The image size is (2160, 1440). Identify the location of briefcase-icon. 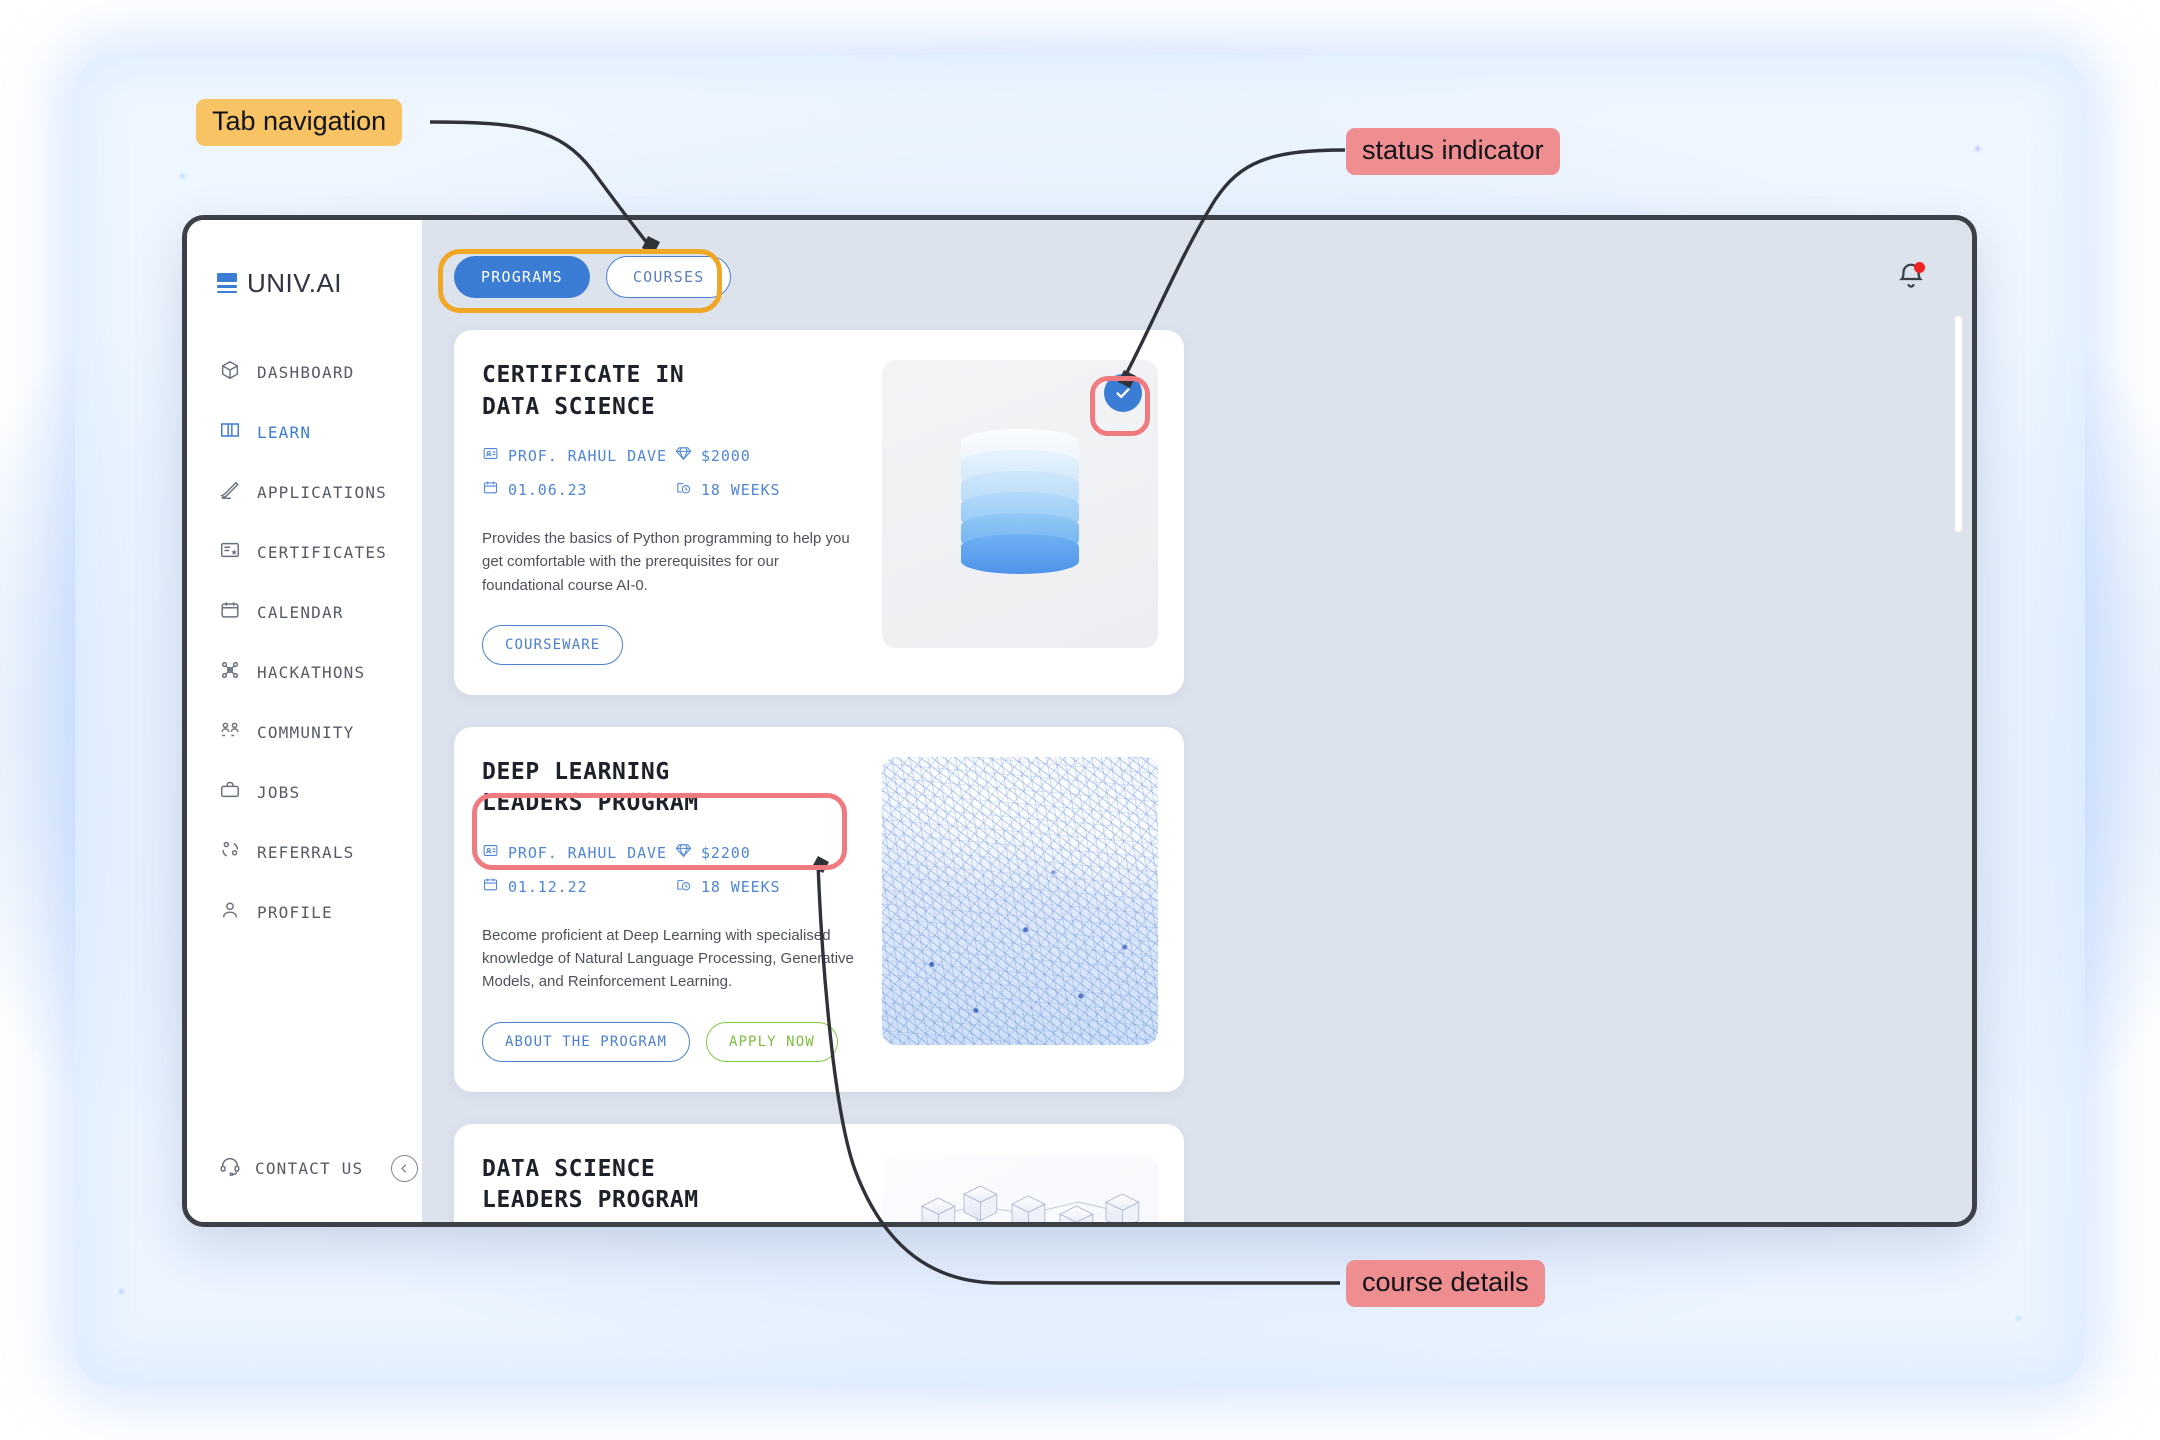
(230, 792).